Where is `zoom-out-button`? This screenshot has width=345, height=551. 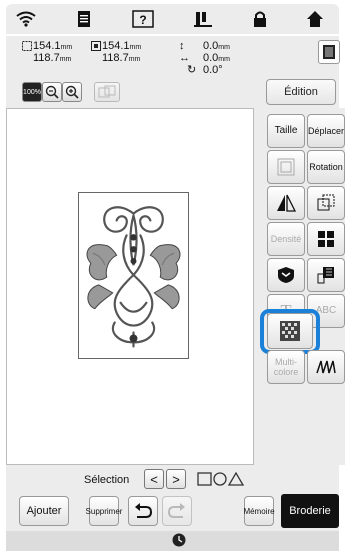
zoom-out-button is located at coordinates (52, 92).